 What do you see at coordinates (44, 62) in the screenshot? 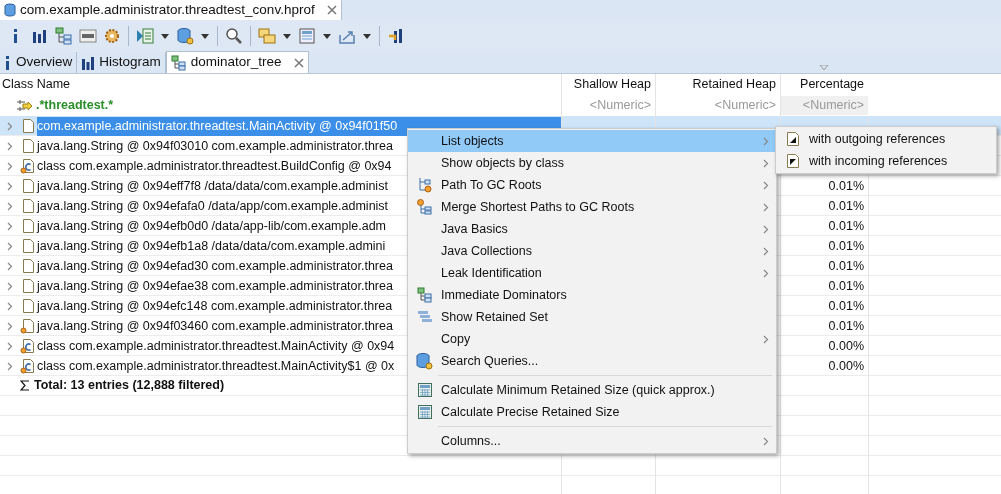
I see `tab-label: Overview` at bounding box center [44, 62].